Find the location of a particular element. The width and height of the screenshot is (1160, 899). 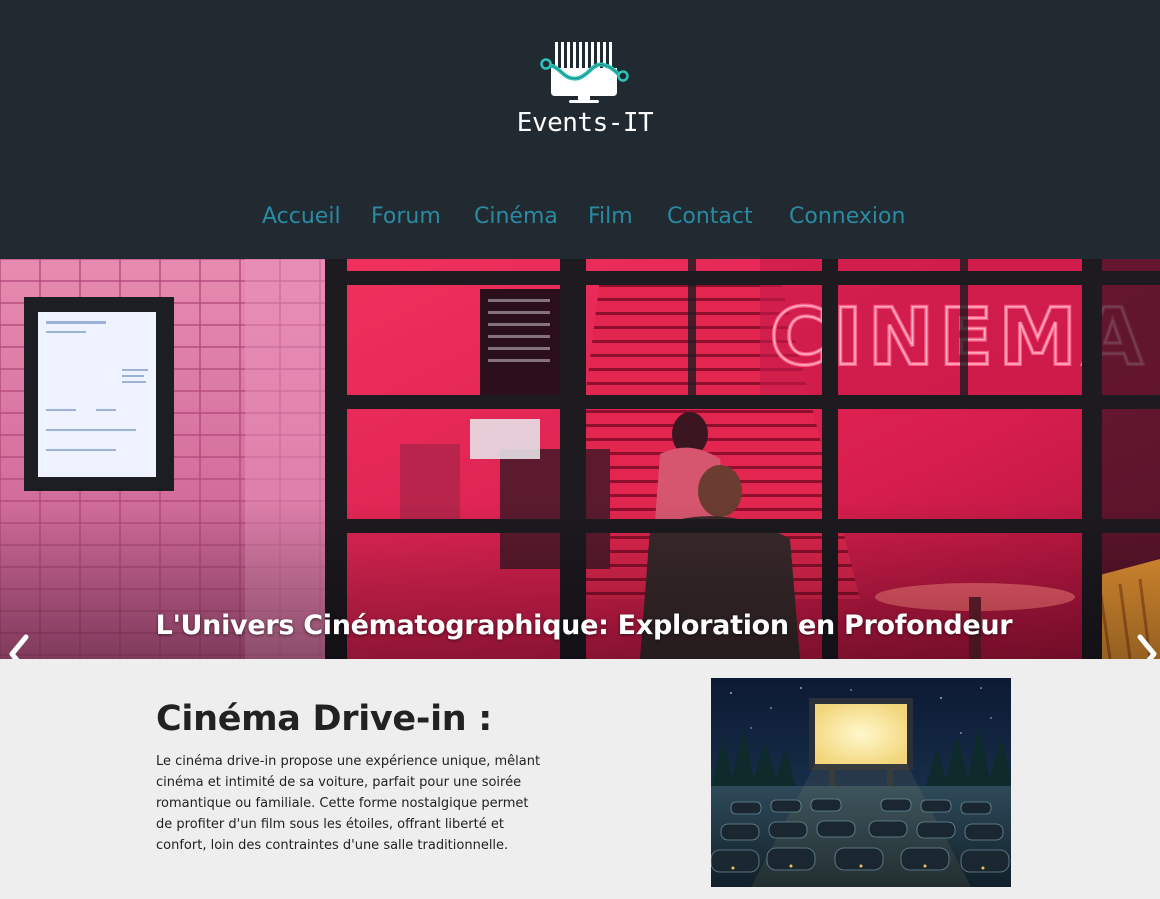

section-title: Cinéma Drive-in : is located at coordinates (324, 719).